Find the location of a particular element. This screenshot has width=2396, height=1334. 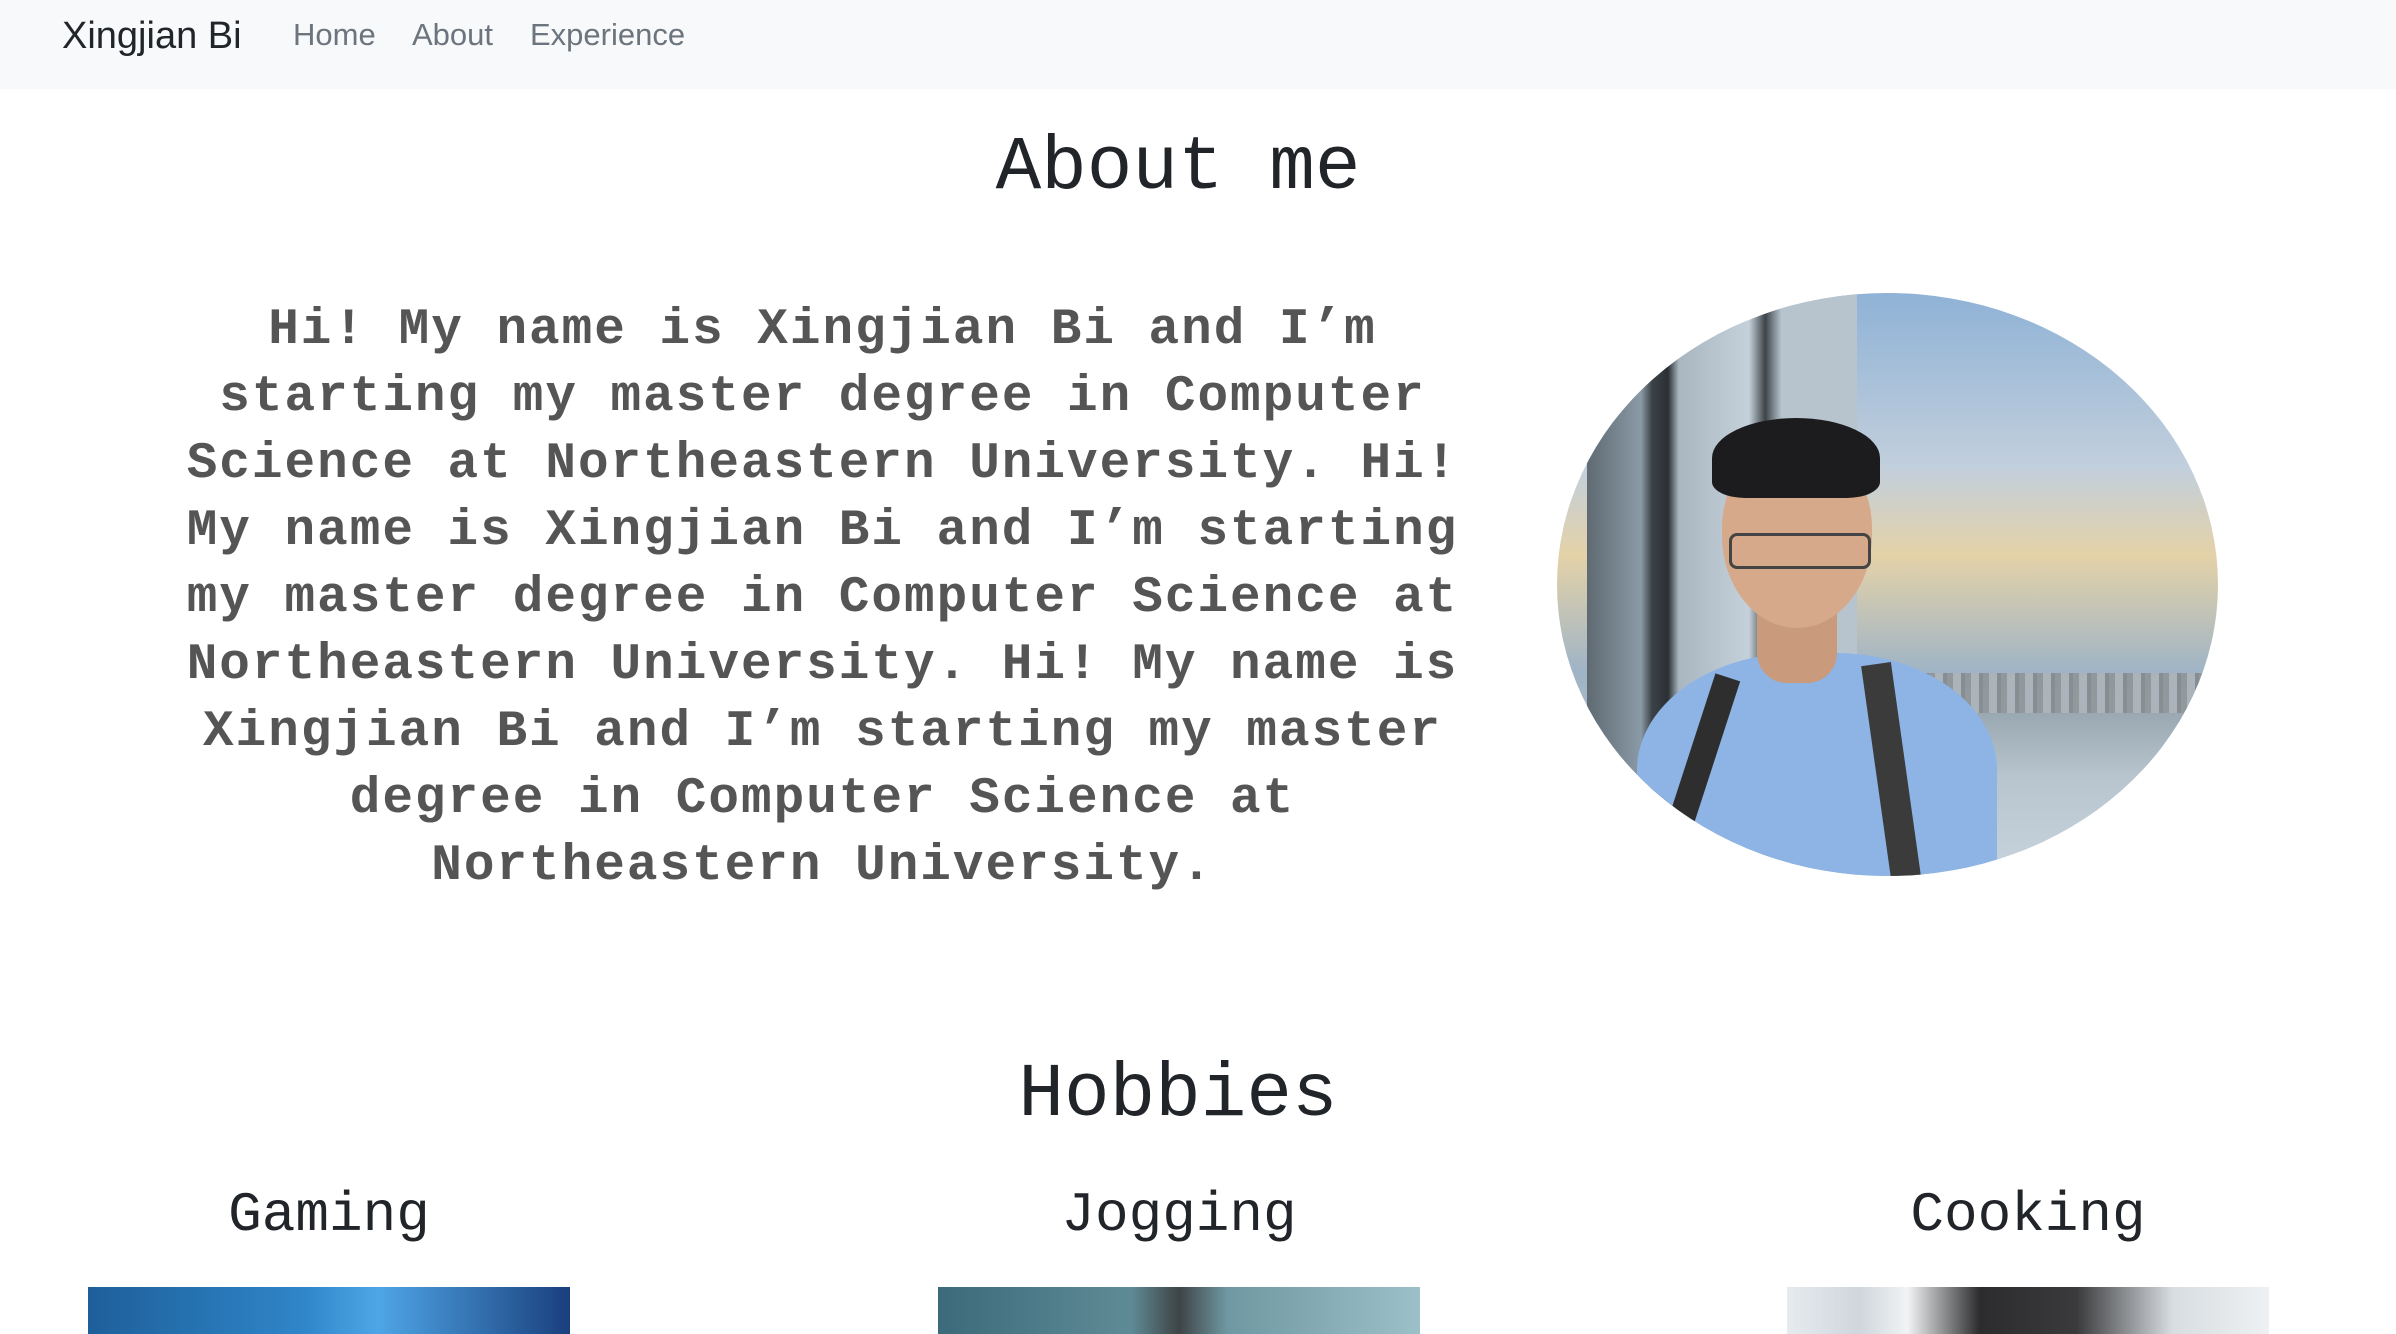

nav-link-experience: Experience is located at coordinates (607, 35).